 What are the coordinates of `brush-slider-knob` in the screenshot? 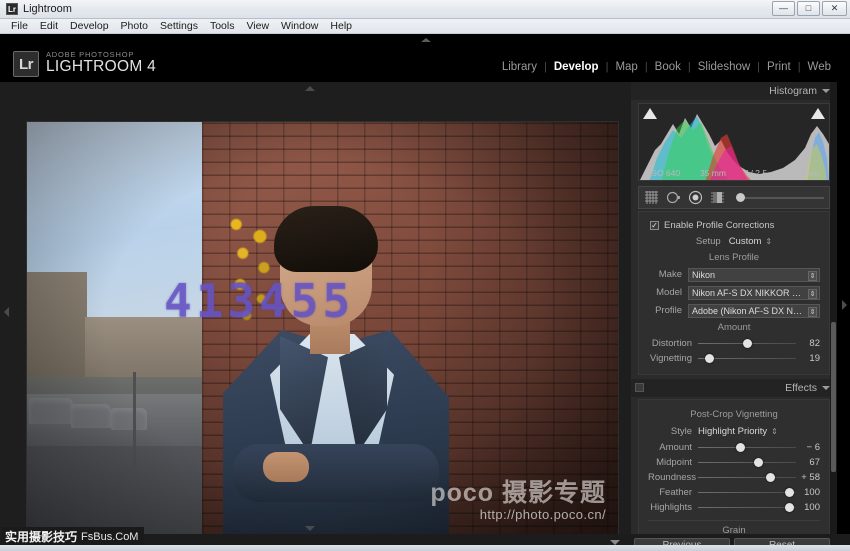 It's located at (740, 197).